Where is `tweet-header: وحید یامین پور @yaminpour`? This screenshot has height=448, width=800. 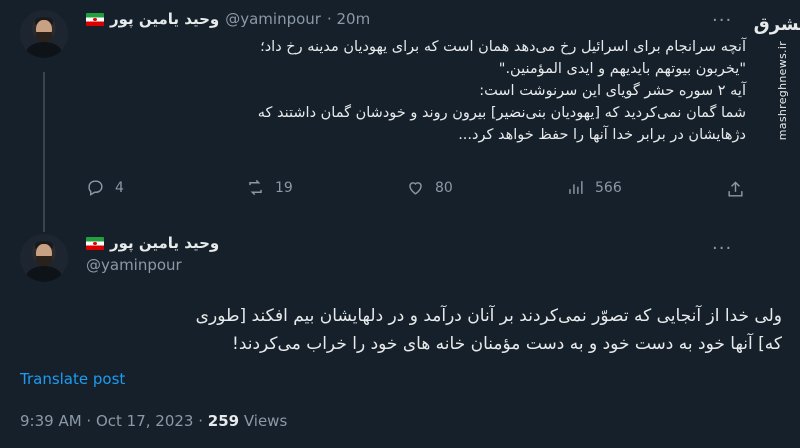 tweet-header: وحید یامین پور @yaminpour is located at coordinates (152, 254).